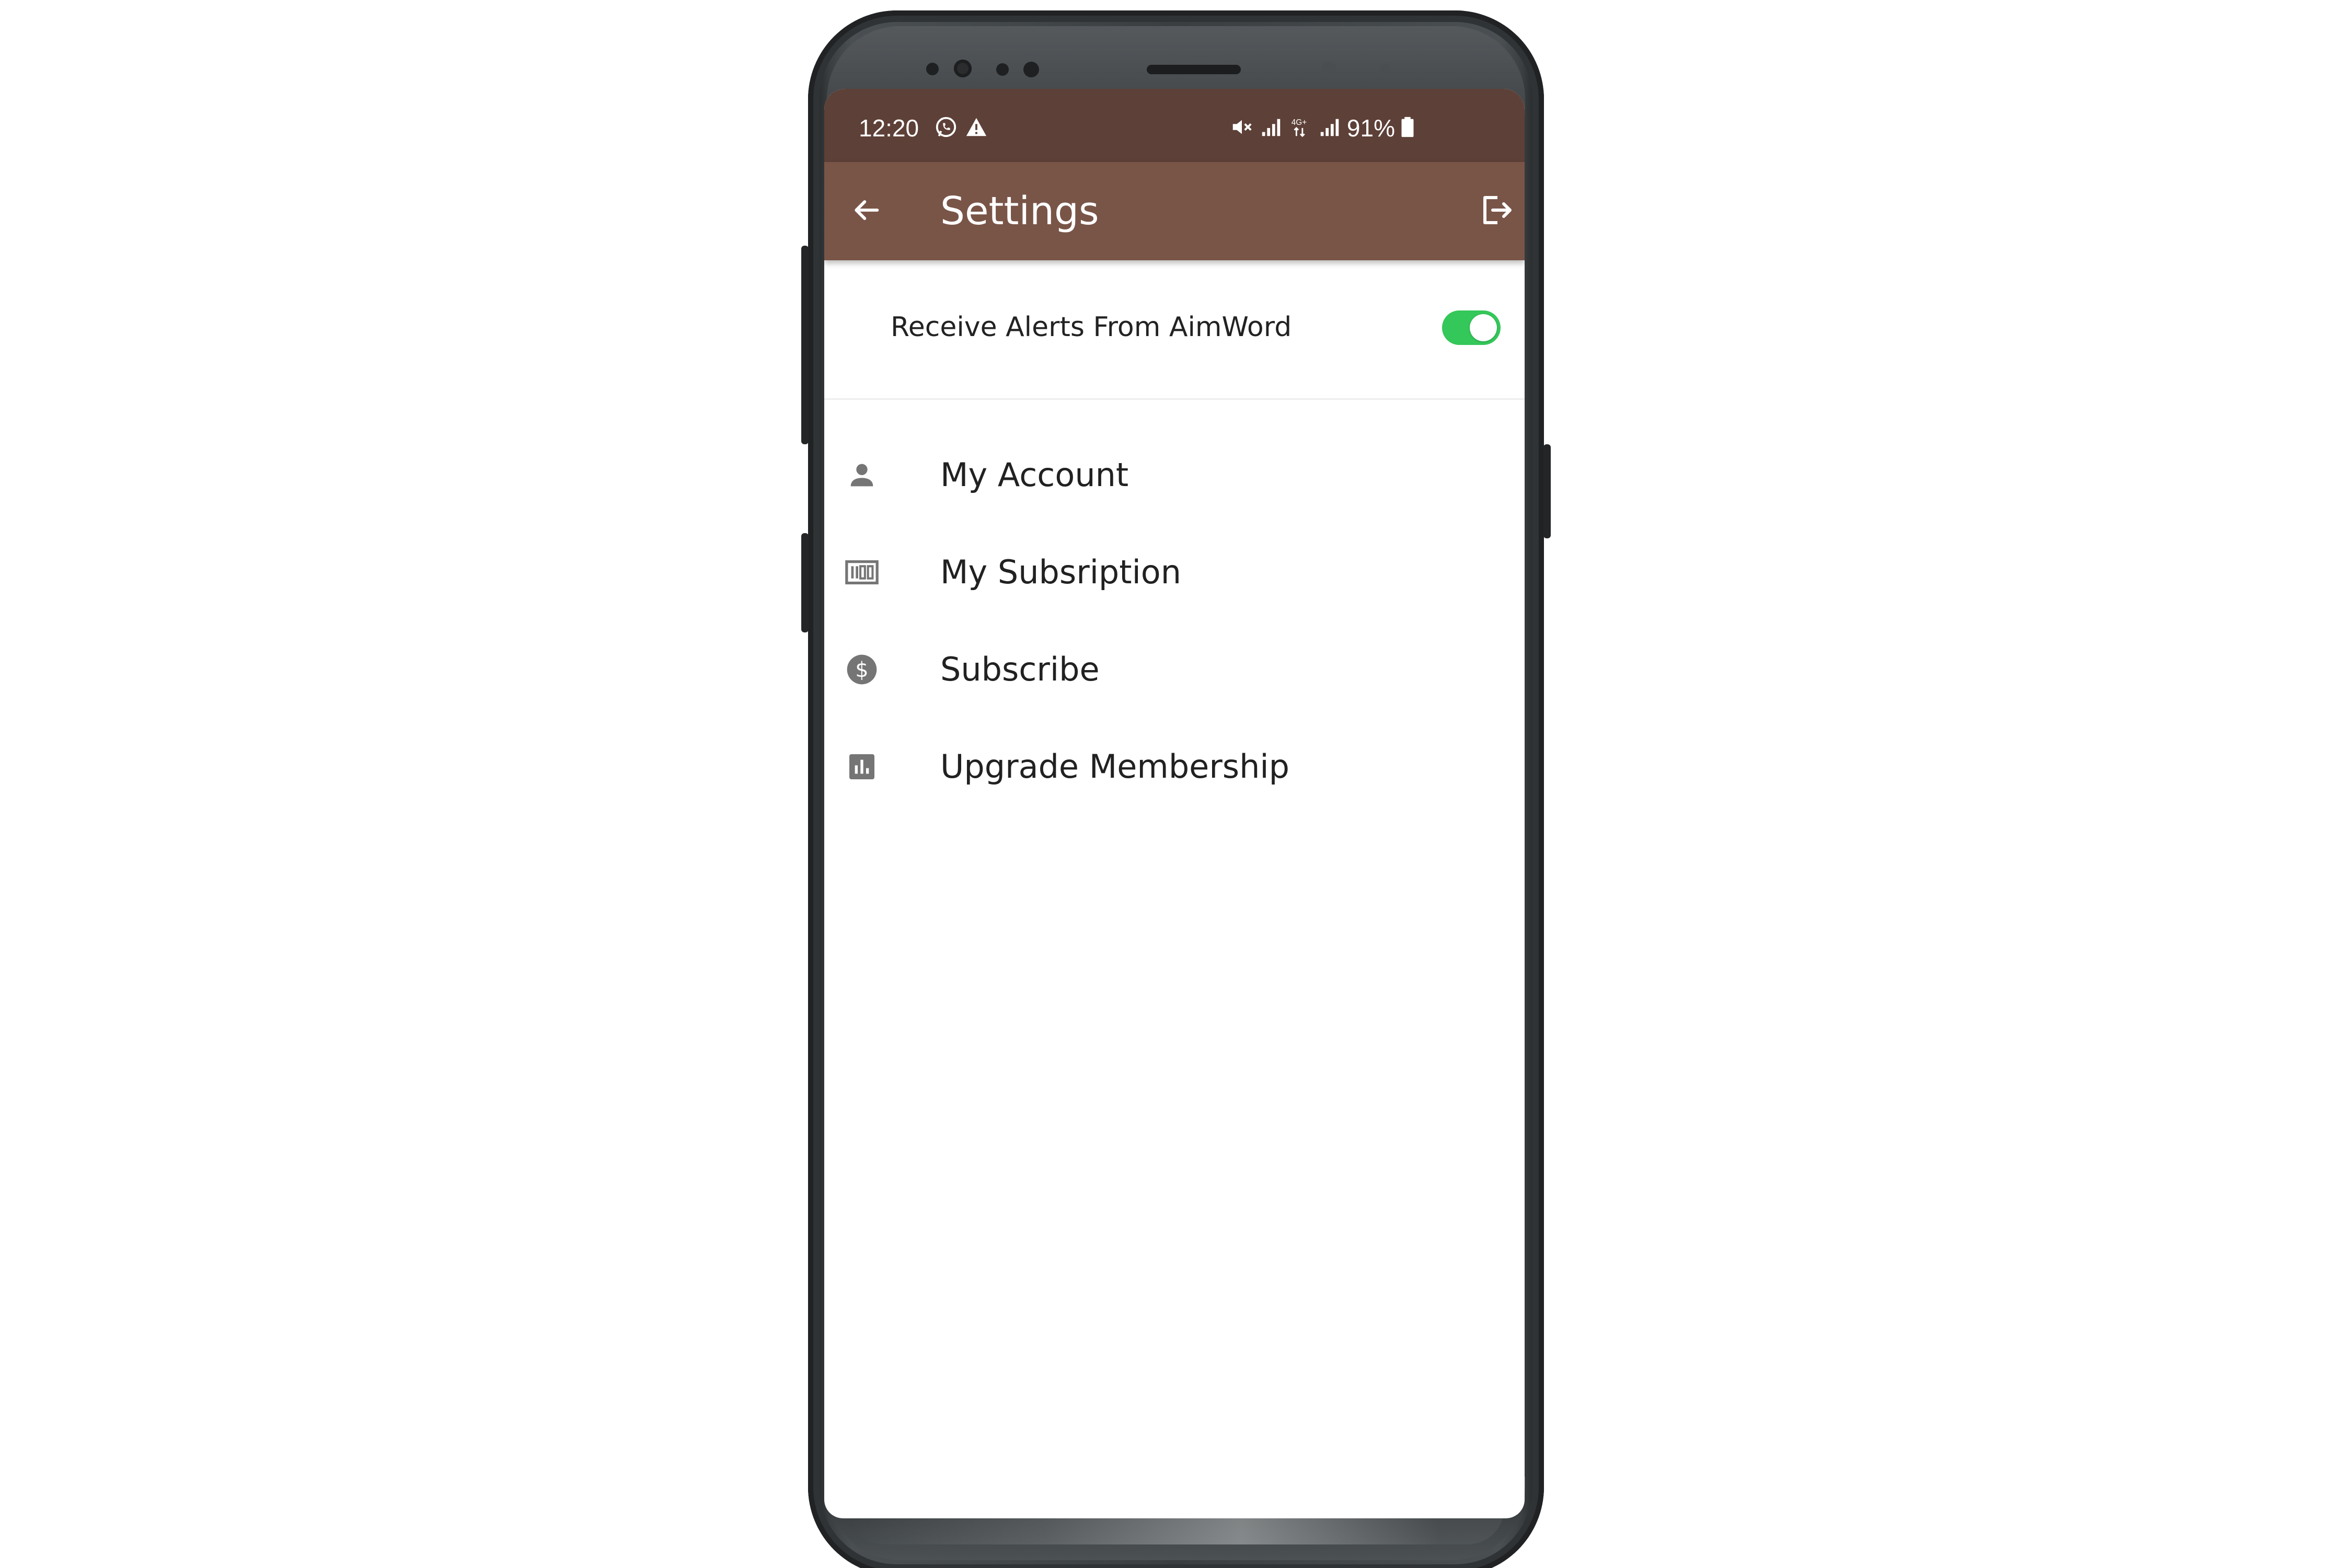  What do you see at coordinates (1242, 128) in the screenshot?
I see `mute-icon` at bounding box center [1242, 128].